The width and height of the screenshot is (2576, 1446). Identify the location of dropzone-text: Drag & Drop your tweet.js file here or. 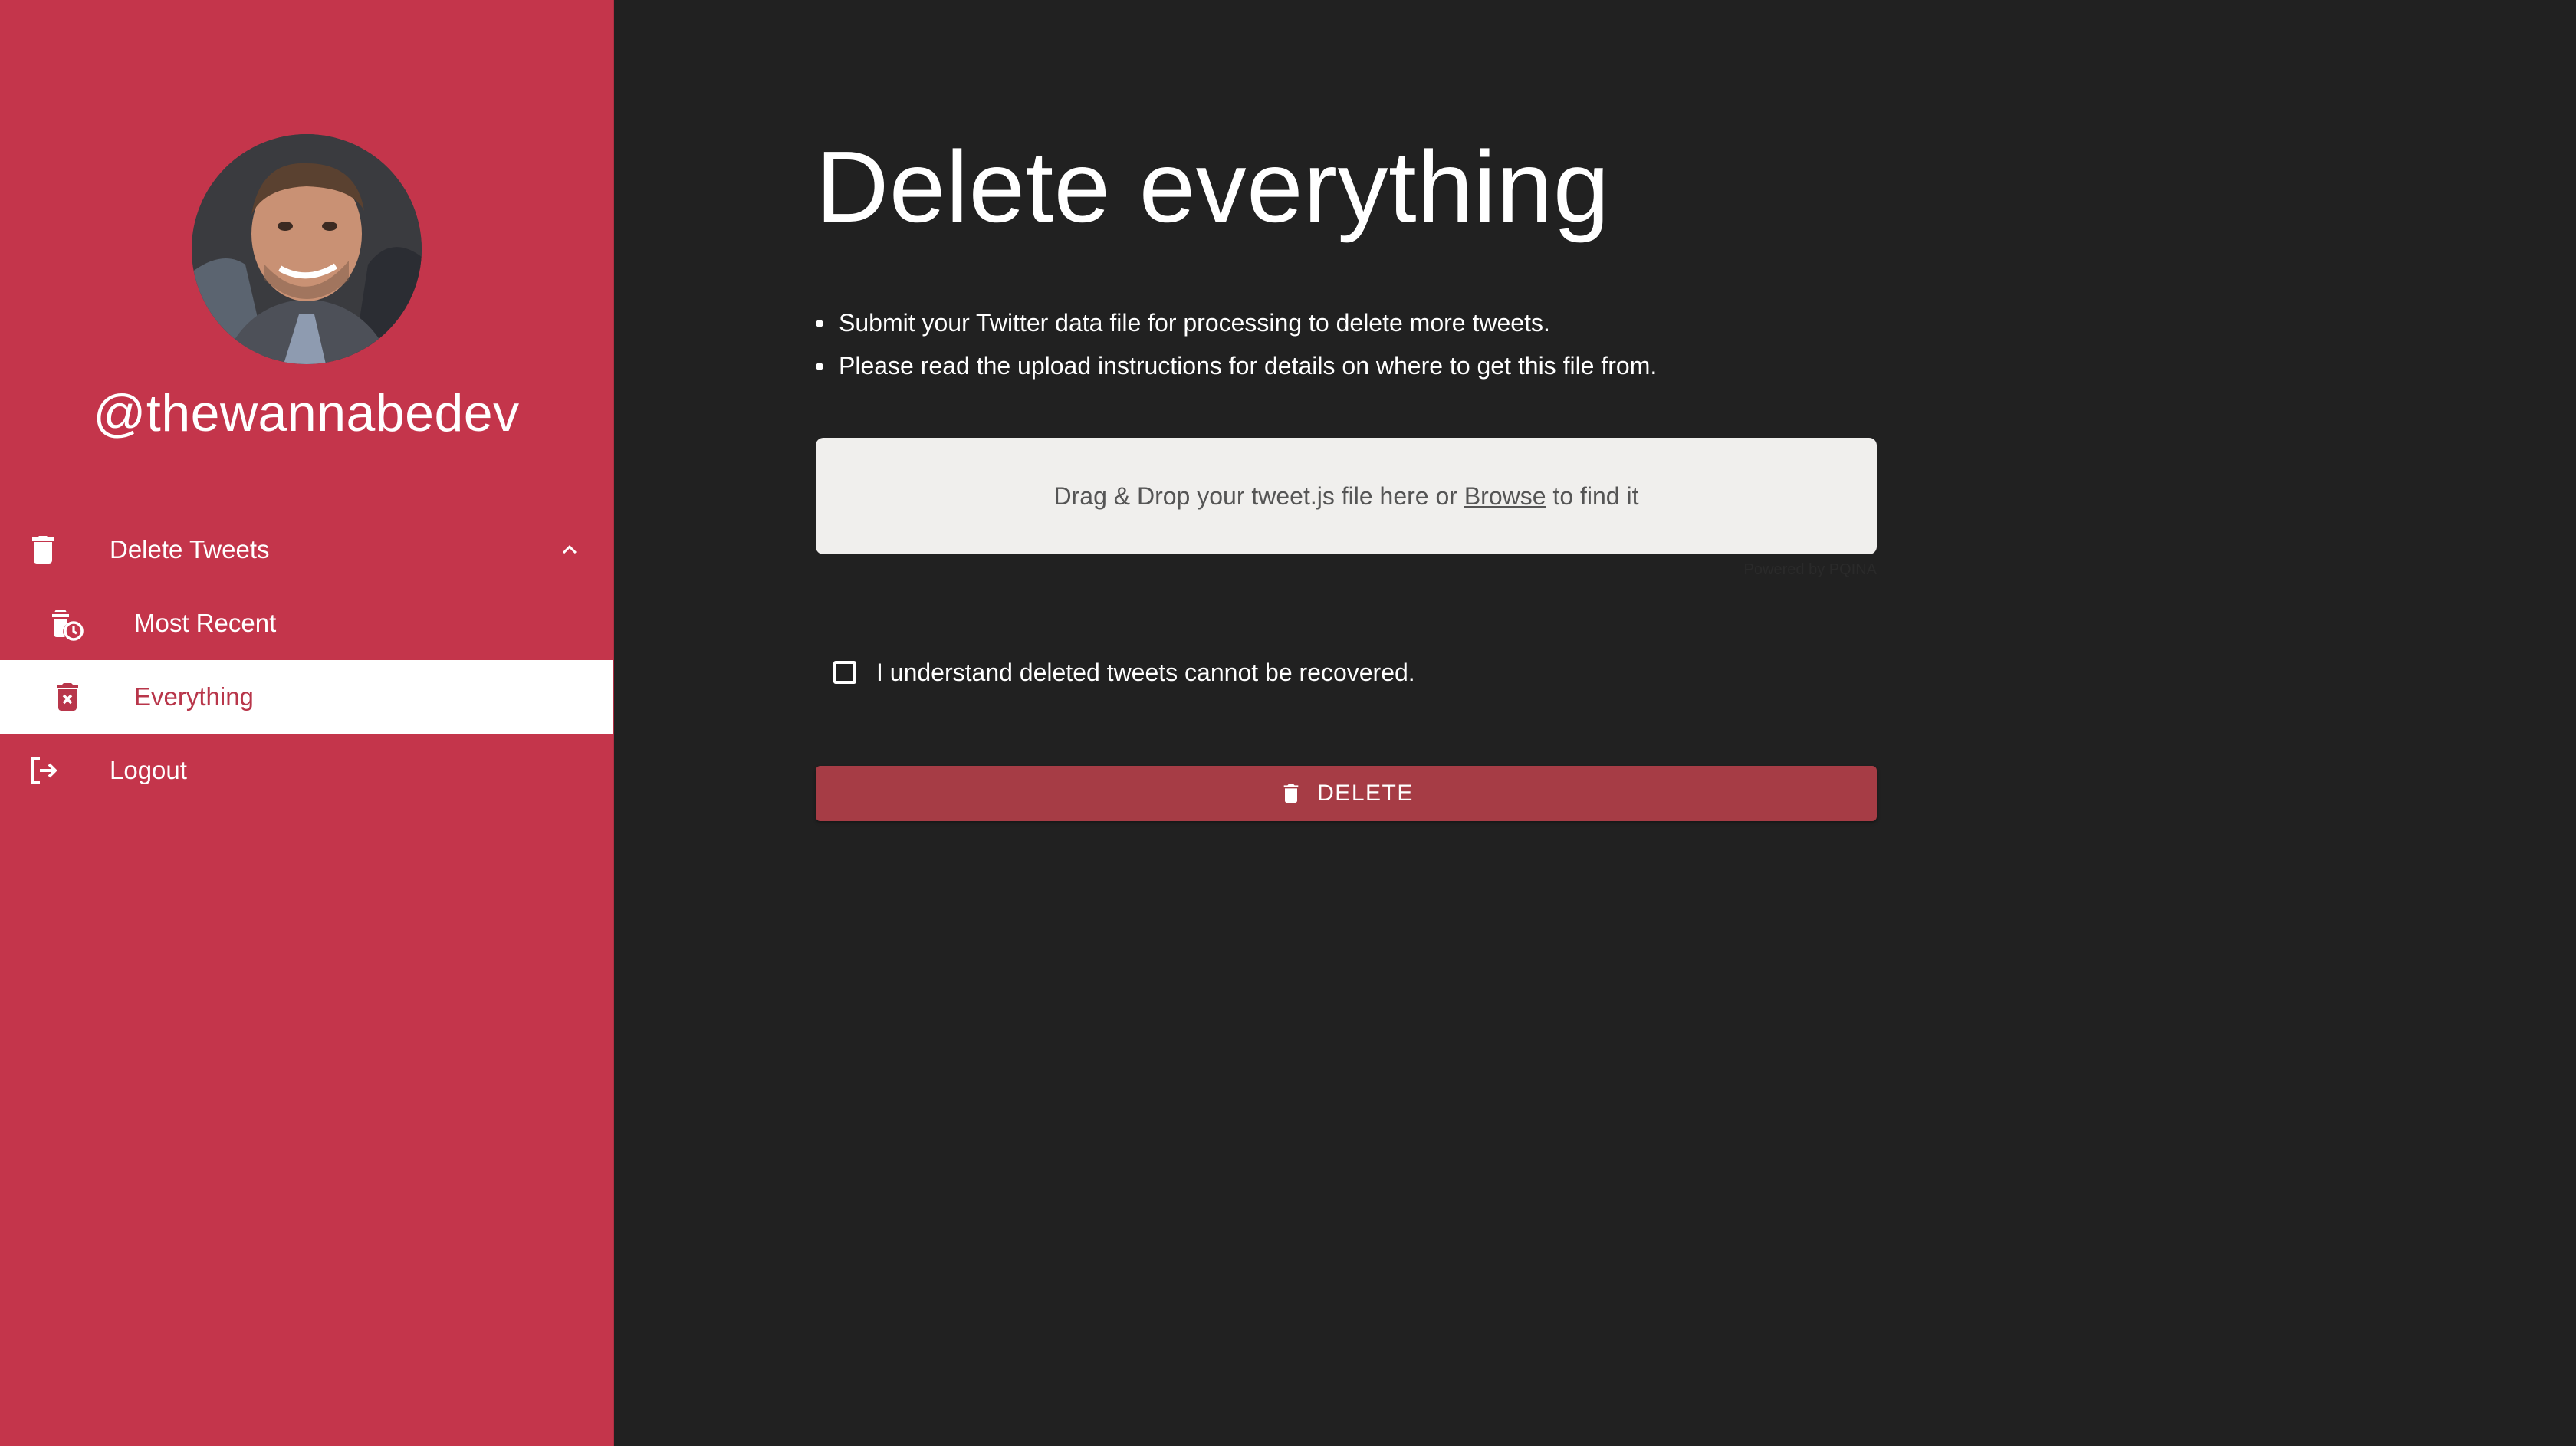
(1258, 496).